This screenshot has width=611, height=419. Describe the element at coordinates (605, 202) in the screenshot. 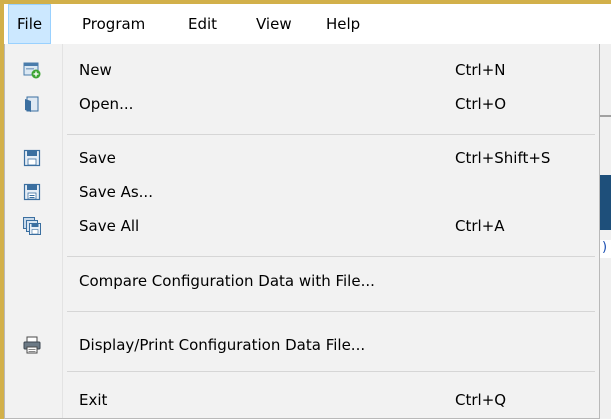

I see `background-window-panel` at that location.